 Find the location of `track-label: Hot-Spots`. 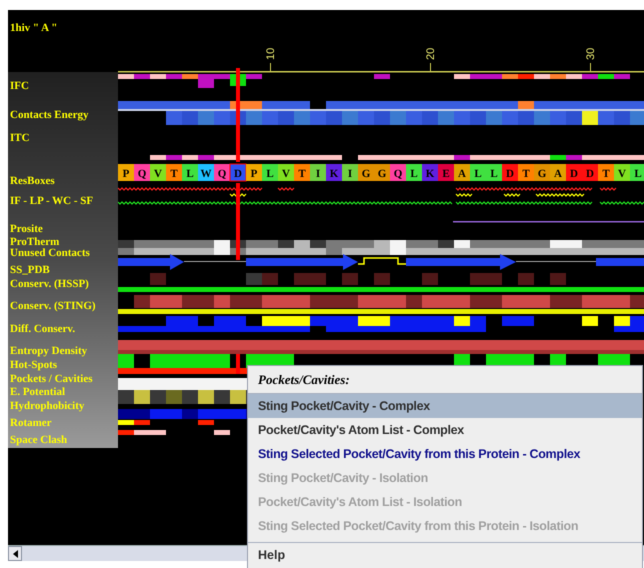

track-label: Hot-Spots is located at coordinates (34, 365).